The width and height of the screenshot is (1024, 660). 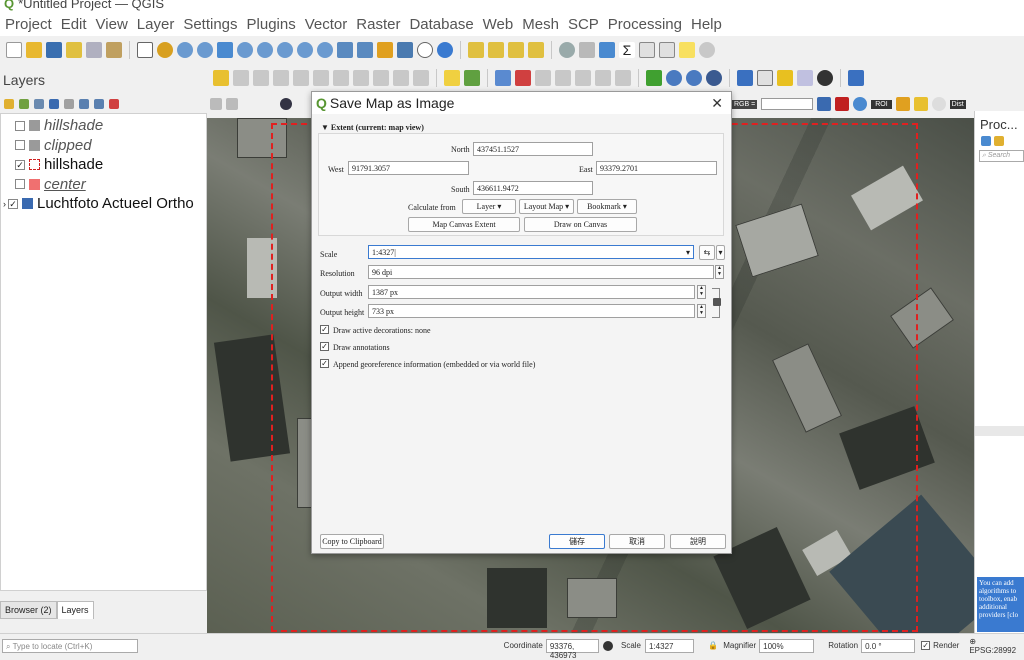 I want to click on scp-search-icon, so click(x=674, y=78).